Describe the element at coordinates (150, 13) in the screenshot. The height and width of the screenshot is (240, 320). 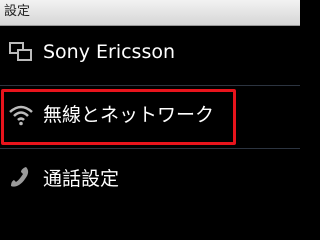
I see `title-bar: 設定` at that location.